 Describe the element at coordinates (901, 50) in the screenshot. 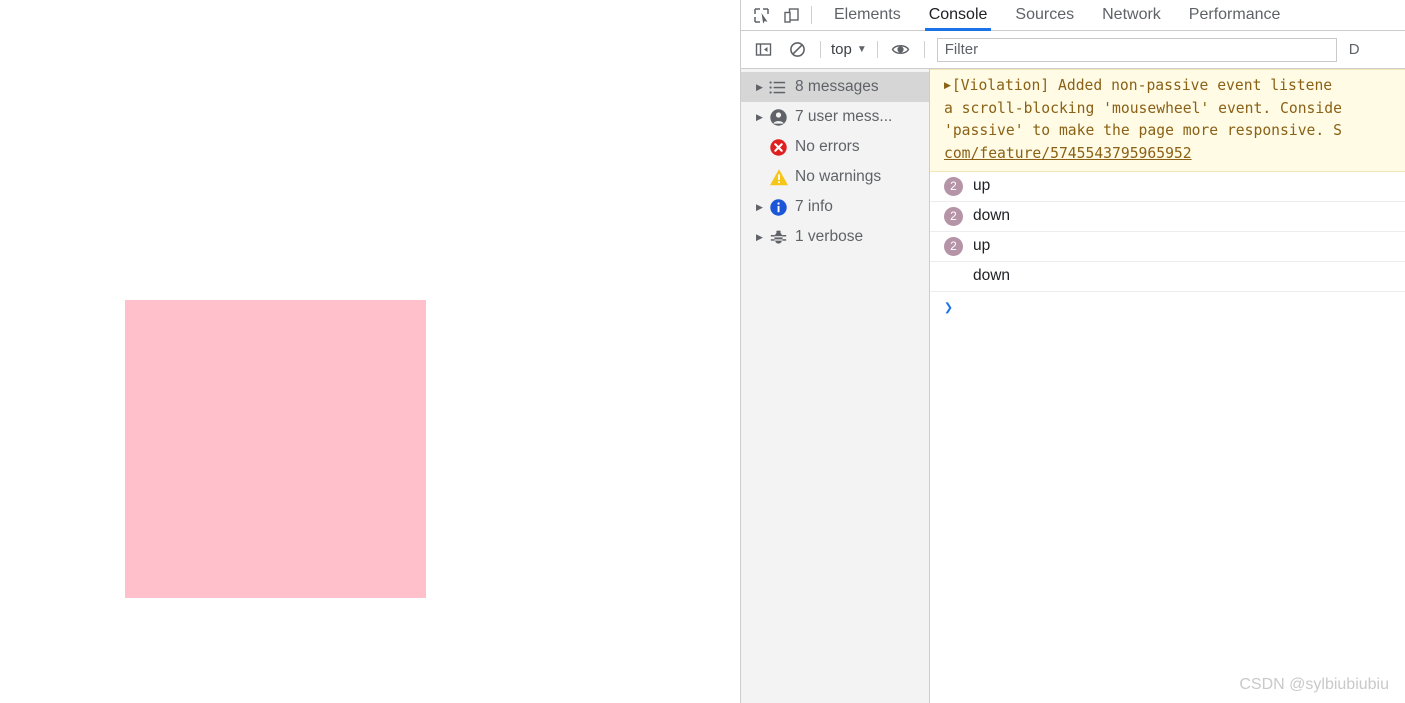

I see `eye-icon` at that location.